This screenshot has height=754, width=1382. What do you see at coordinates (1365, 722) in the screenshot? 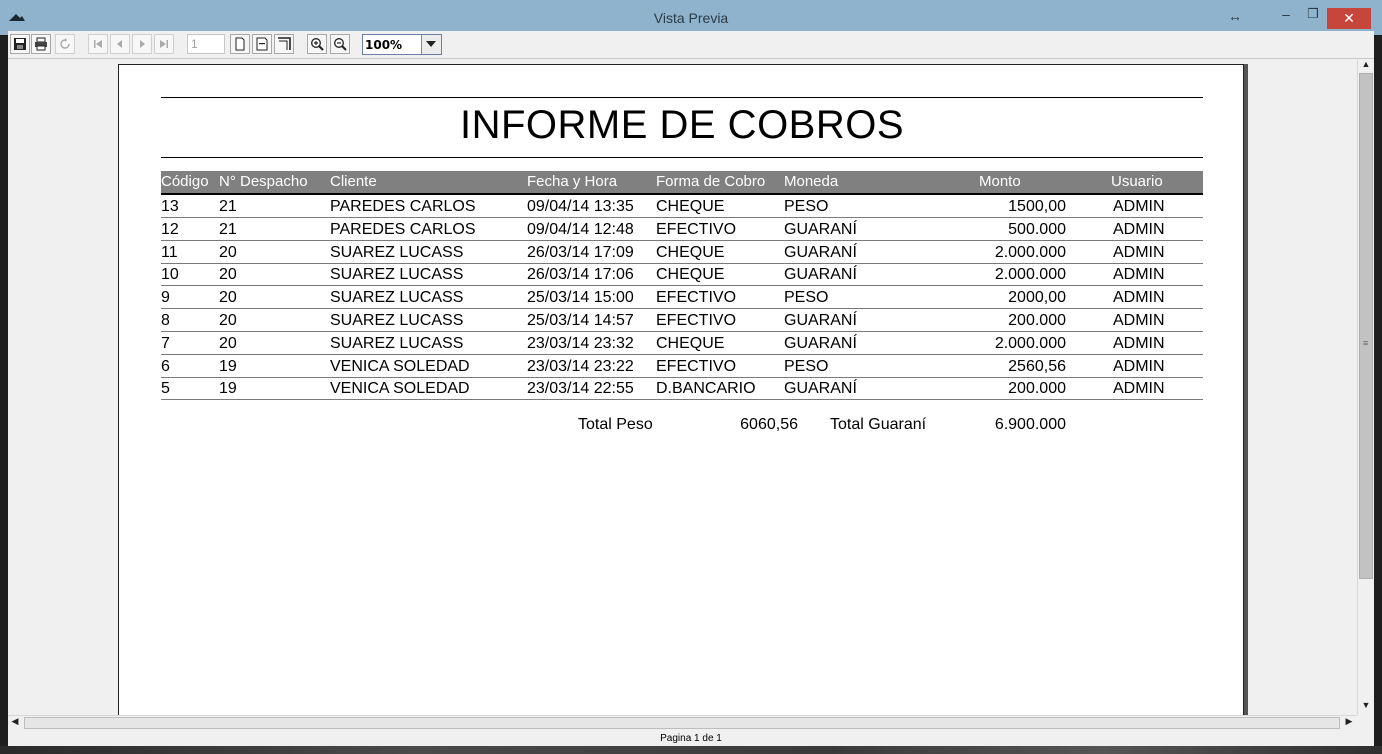
I see `scrollbar-corner` at bounding box center [1365, 722].